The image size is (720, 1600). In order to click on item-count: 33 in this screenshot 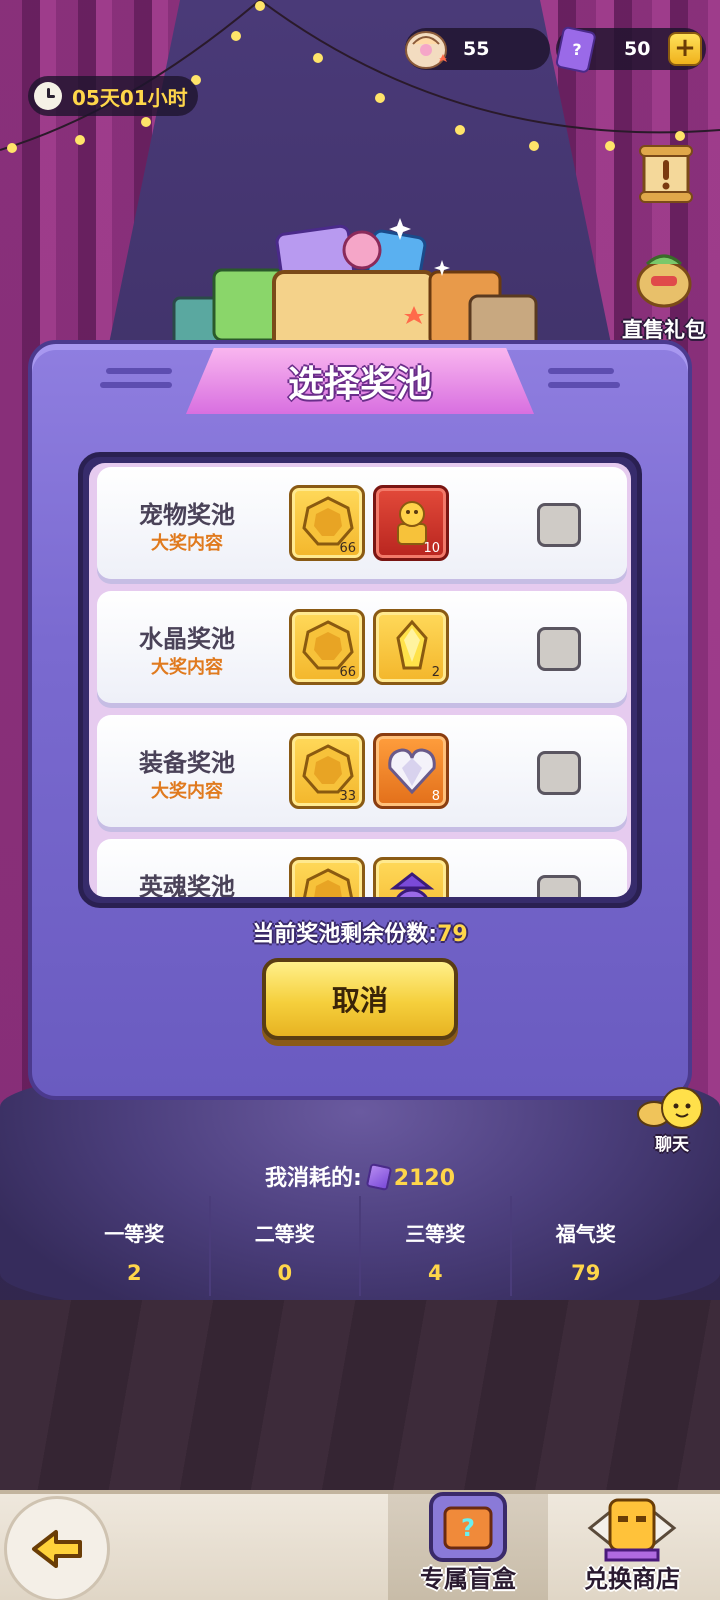, I will do `click(347, 796)`.